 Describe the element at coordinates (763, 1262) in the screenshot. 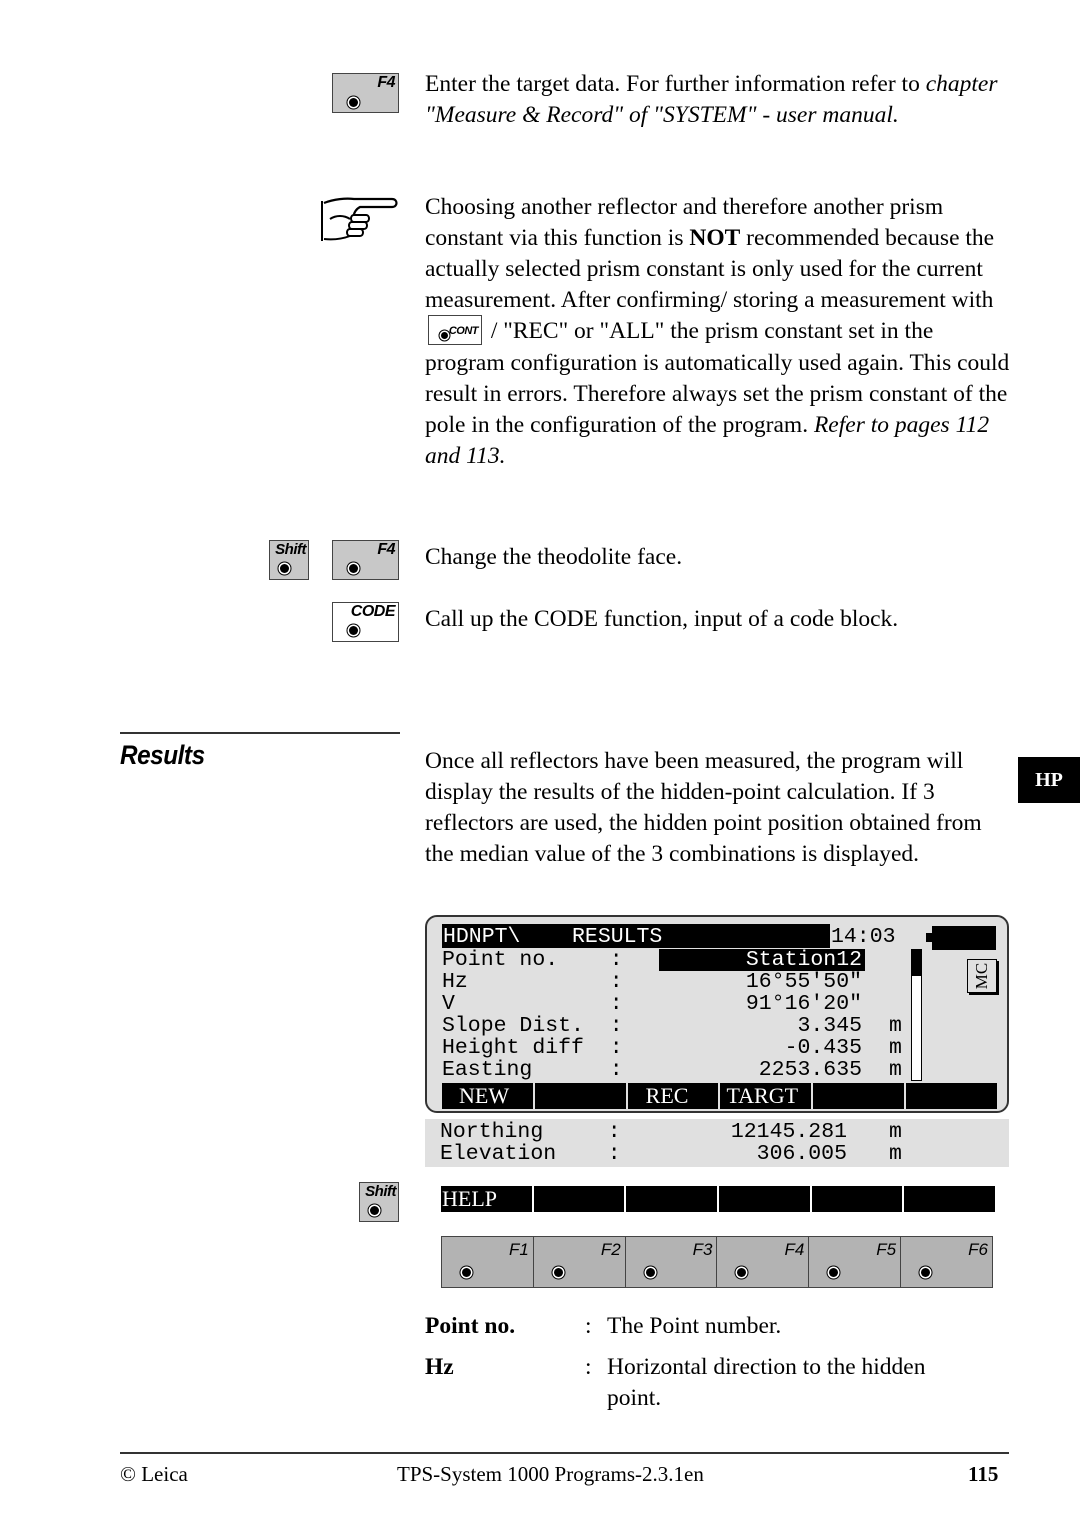

I see `function-key-f4: F4` at that location.